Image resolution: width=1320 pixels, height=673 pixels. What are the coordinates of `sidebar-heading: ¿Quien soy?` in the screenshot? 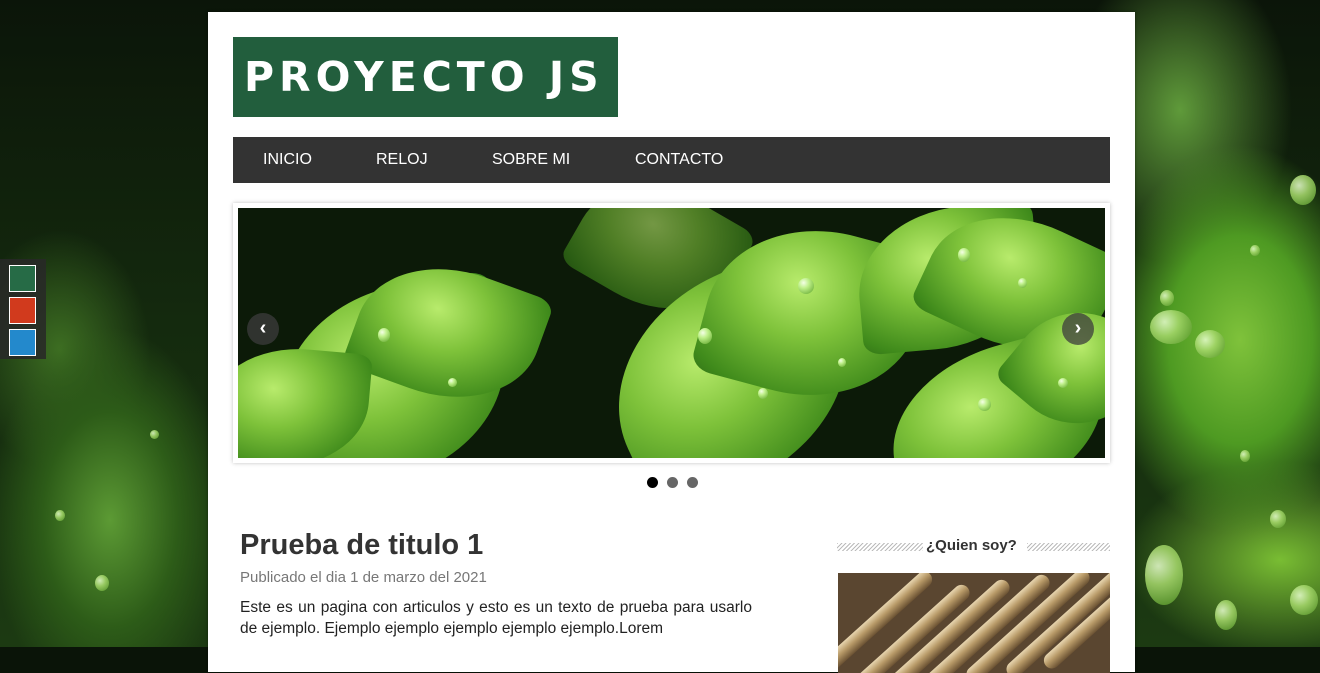 It's located at (973, 547).